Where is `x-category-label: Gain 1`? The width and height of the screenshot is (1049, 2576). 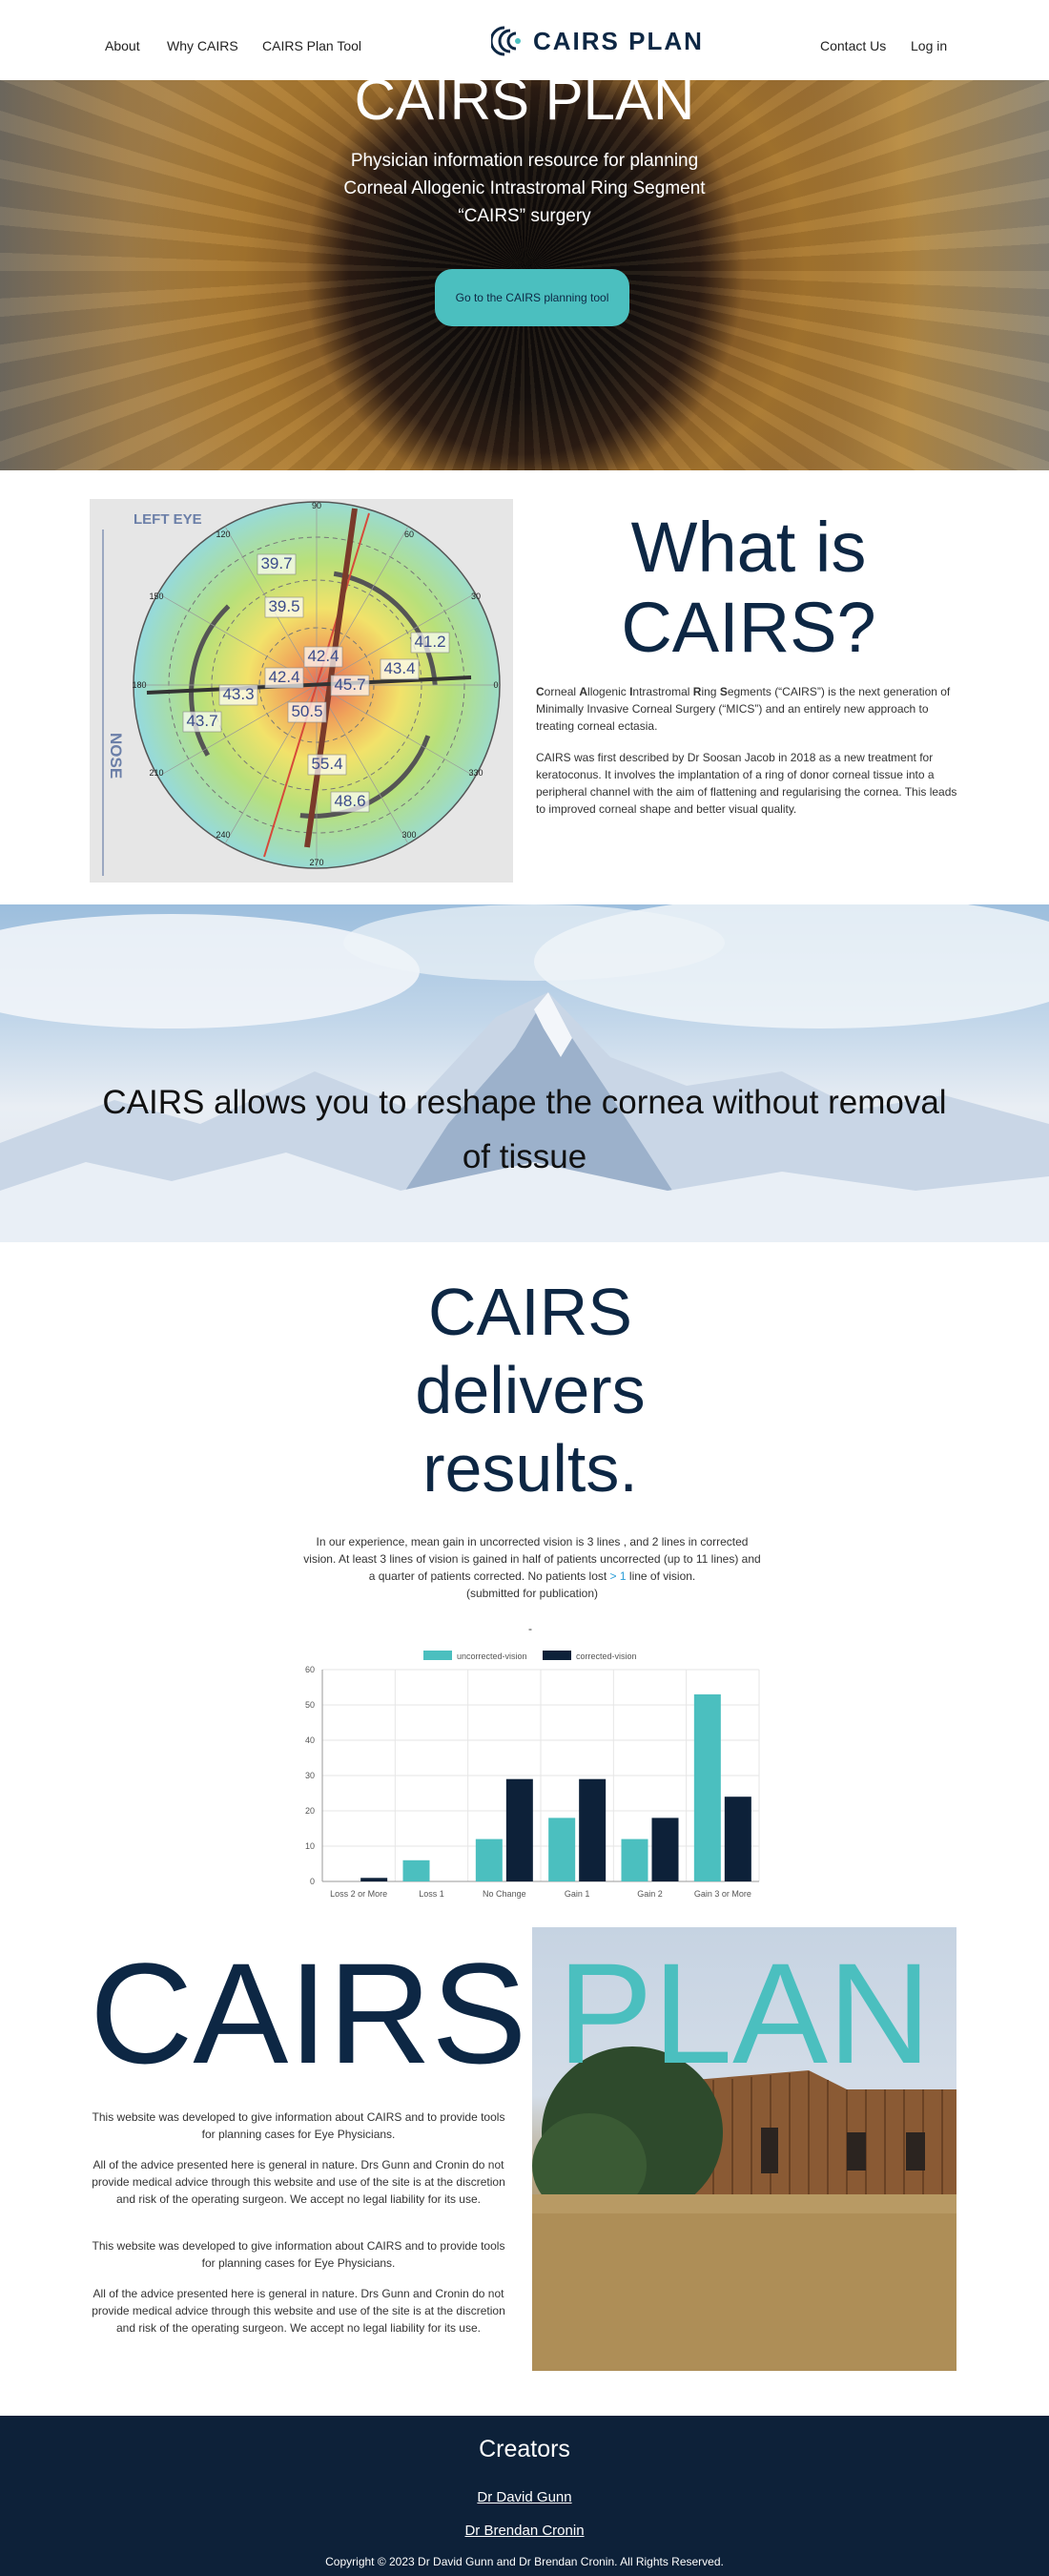
x-category-label: Gain 1 is located at coordinates (577, 1894).